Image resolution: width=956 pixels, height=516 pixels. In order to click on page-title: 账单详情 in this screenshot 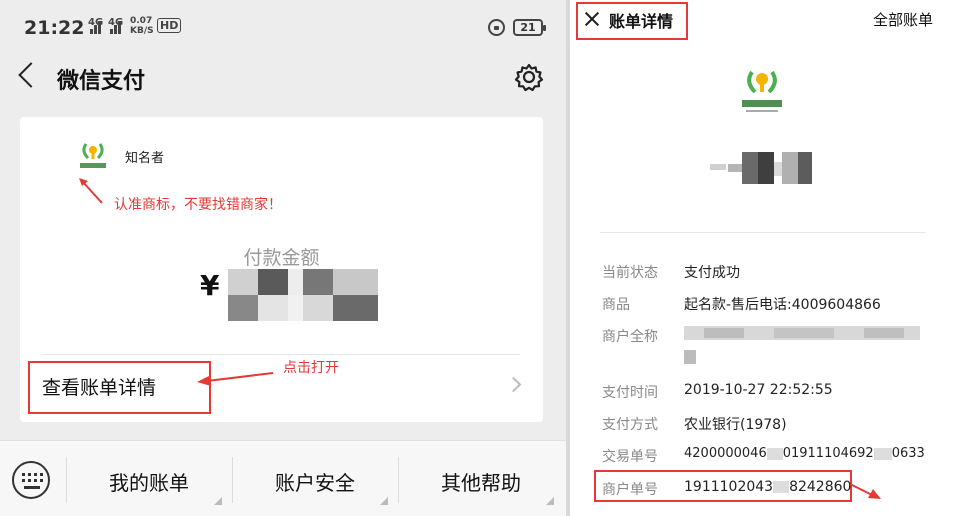, I will do `click(641, 21)`.